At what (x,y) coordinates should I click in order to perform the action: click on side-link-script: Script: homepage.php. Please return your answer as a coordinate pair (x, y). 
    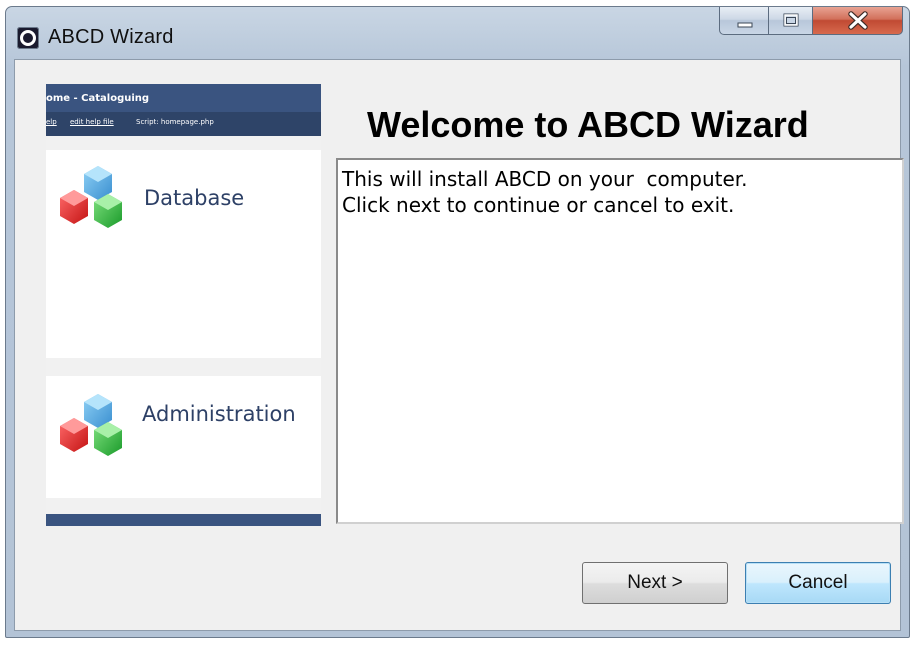
    Looking at the image, I should click on (175, 122).